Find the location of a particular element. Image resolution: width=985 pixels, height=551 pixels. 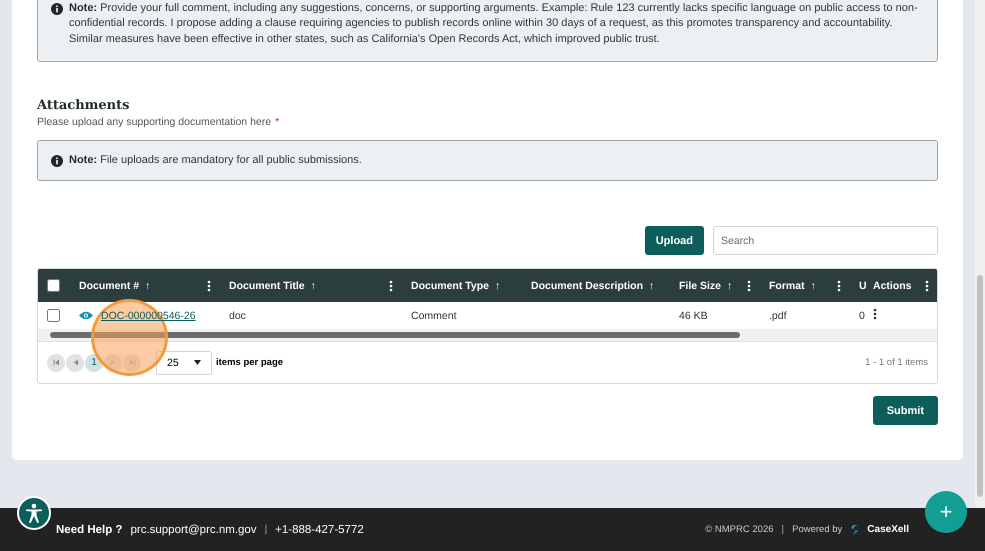

column-header: U is located at coordinates (863, 286).